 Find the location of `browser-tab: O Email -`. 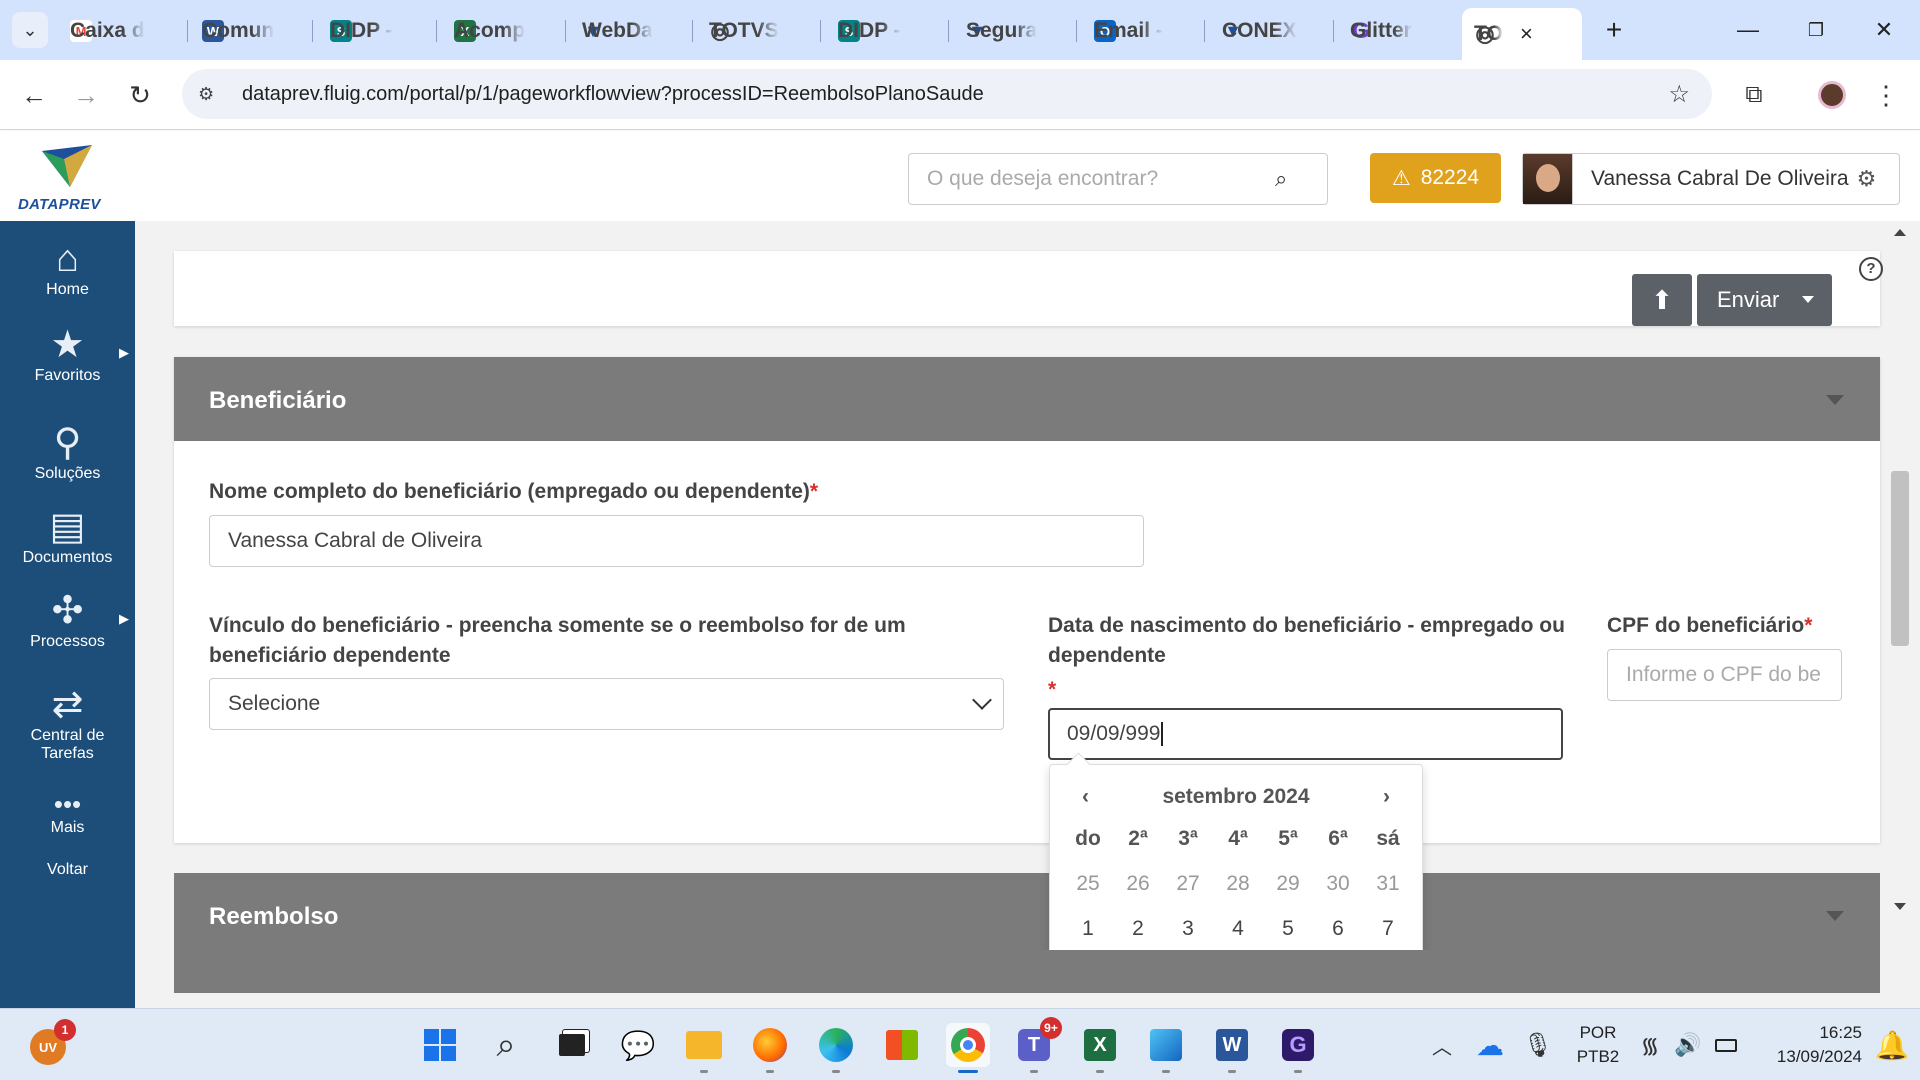

browser-tab: O Email - is located at coordinates (1142, 31).